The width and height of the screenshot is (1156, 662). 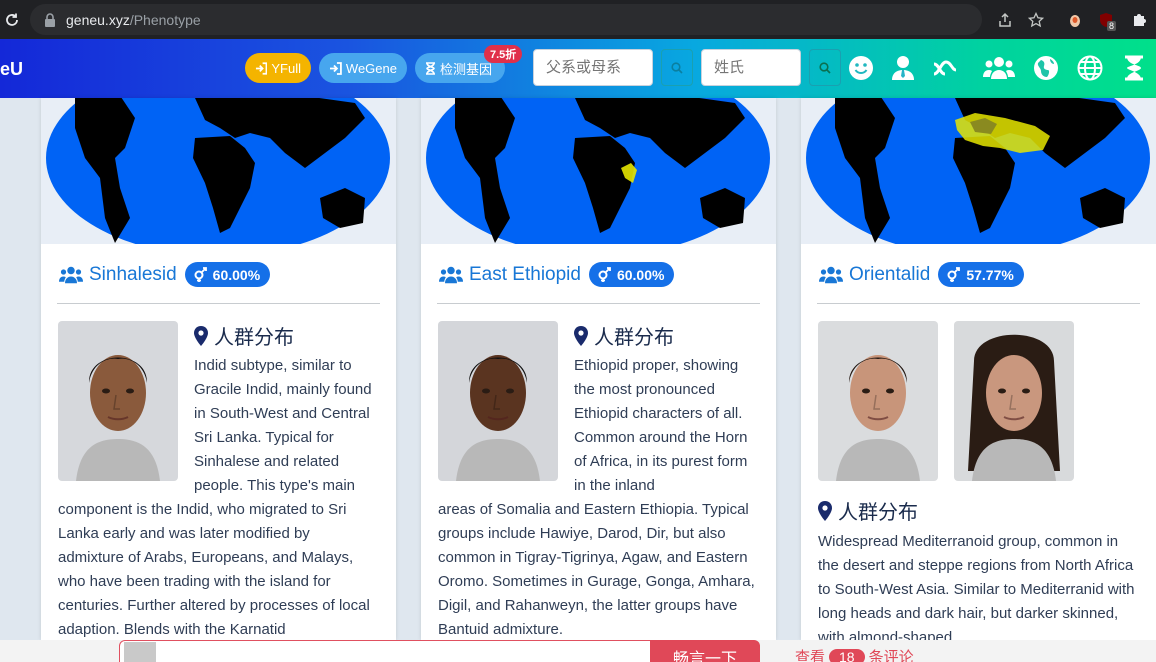 What do you see at coordinates (133, 275) in the screenshot?
I see `phenotype-name: Sinhalesid` at bounding box center [133, 275].